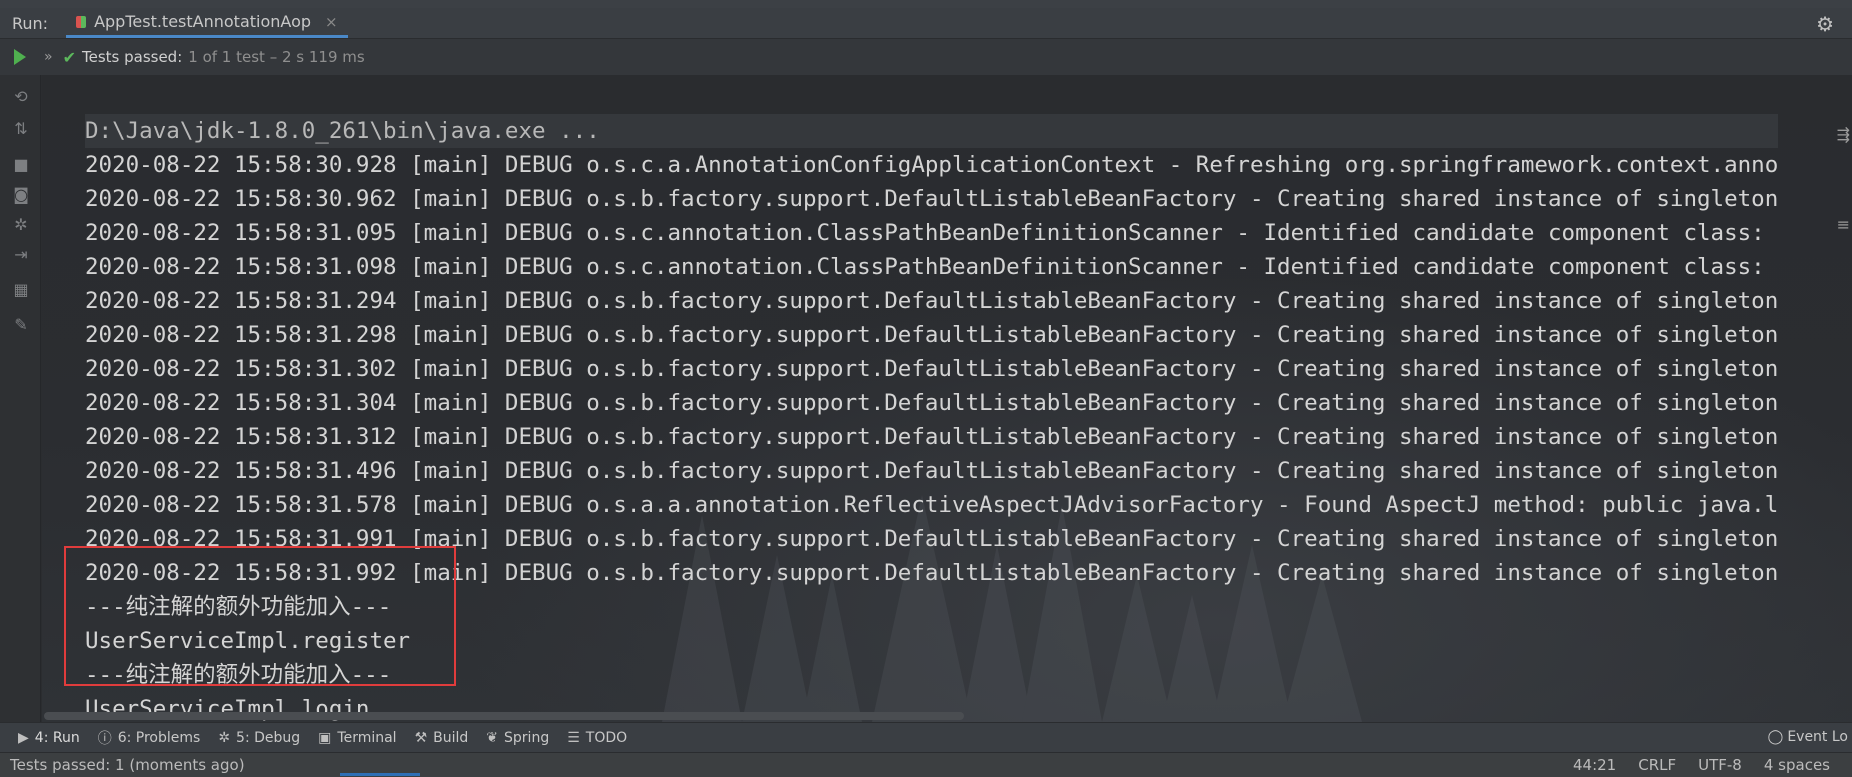 The image size is (1852, 777). Describe the element at coordinates (1843, 134) in the screenshot. I see `scroll-icon: ⇶` at that location.